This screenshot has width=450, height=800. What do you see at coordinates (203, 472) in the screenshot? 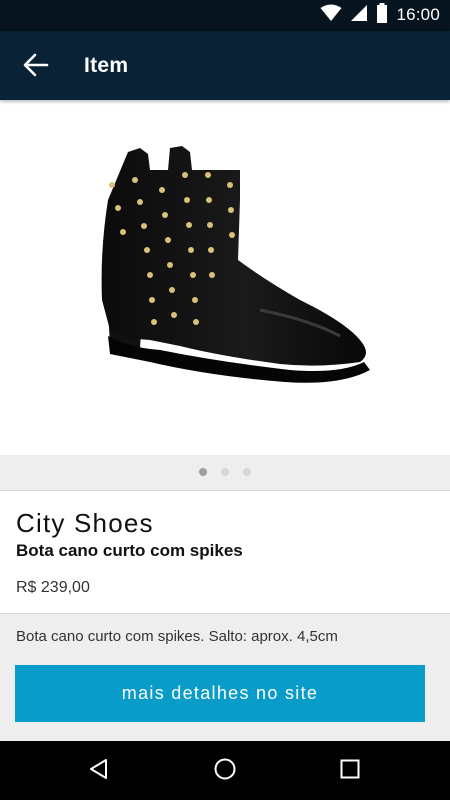
I see `pager-dot-active` at bounding box center [203, 472].